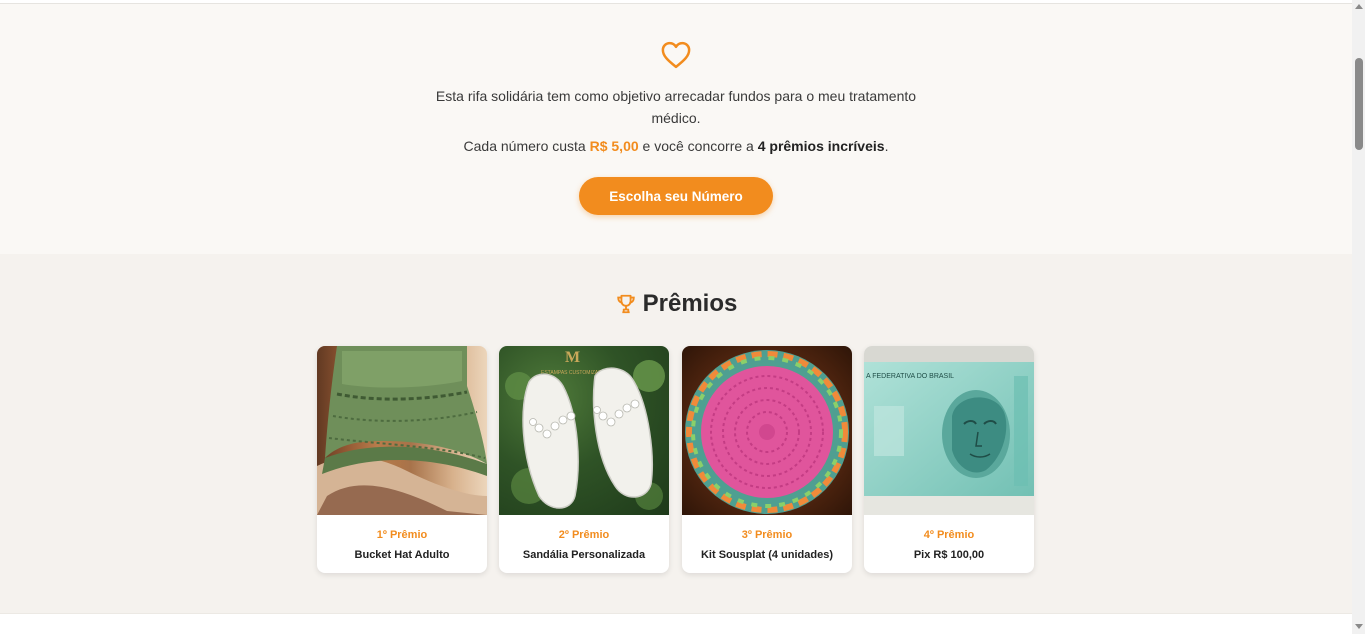 Image resolution: width=1365 pixels, height=634 pixels. What do you see at coordinates (676, 196) in the screenshot?
I see `choose-number-button: Escolha seu Número` at bounding box center [676, 196].